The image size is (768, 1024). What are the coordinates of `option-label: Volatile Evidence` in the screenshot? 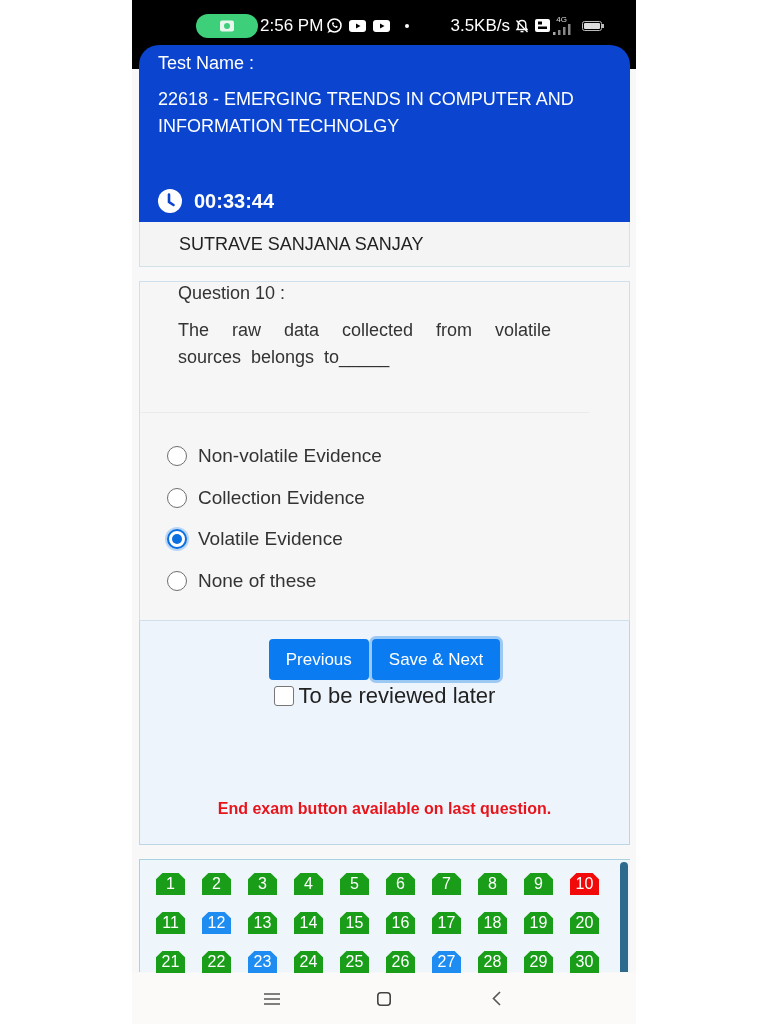 It's located at (270, 539).